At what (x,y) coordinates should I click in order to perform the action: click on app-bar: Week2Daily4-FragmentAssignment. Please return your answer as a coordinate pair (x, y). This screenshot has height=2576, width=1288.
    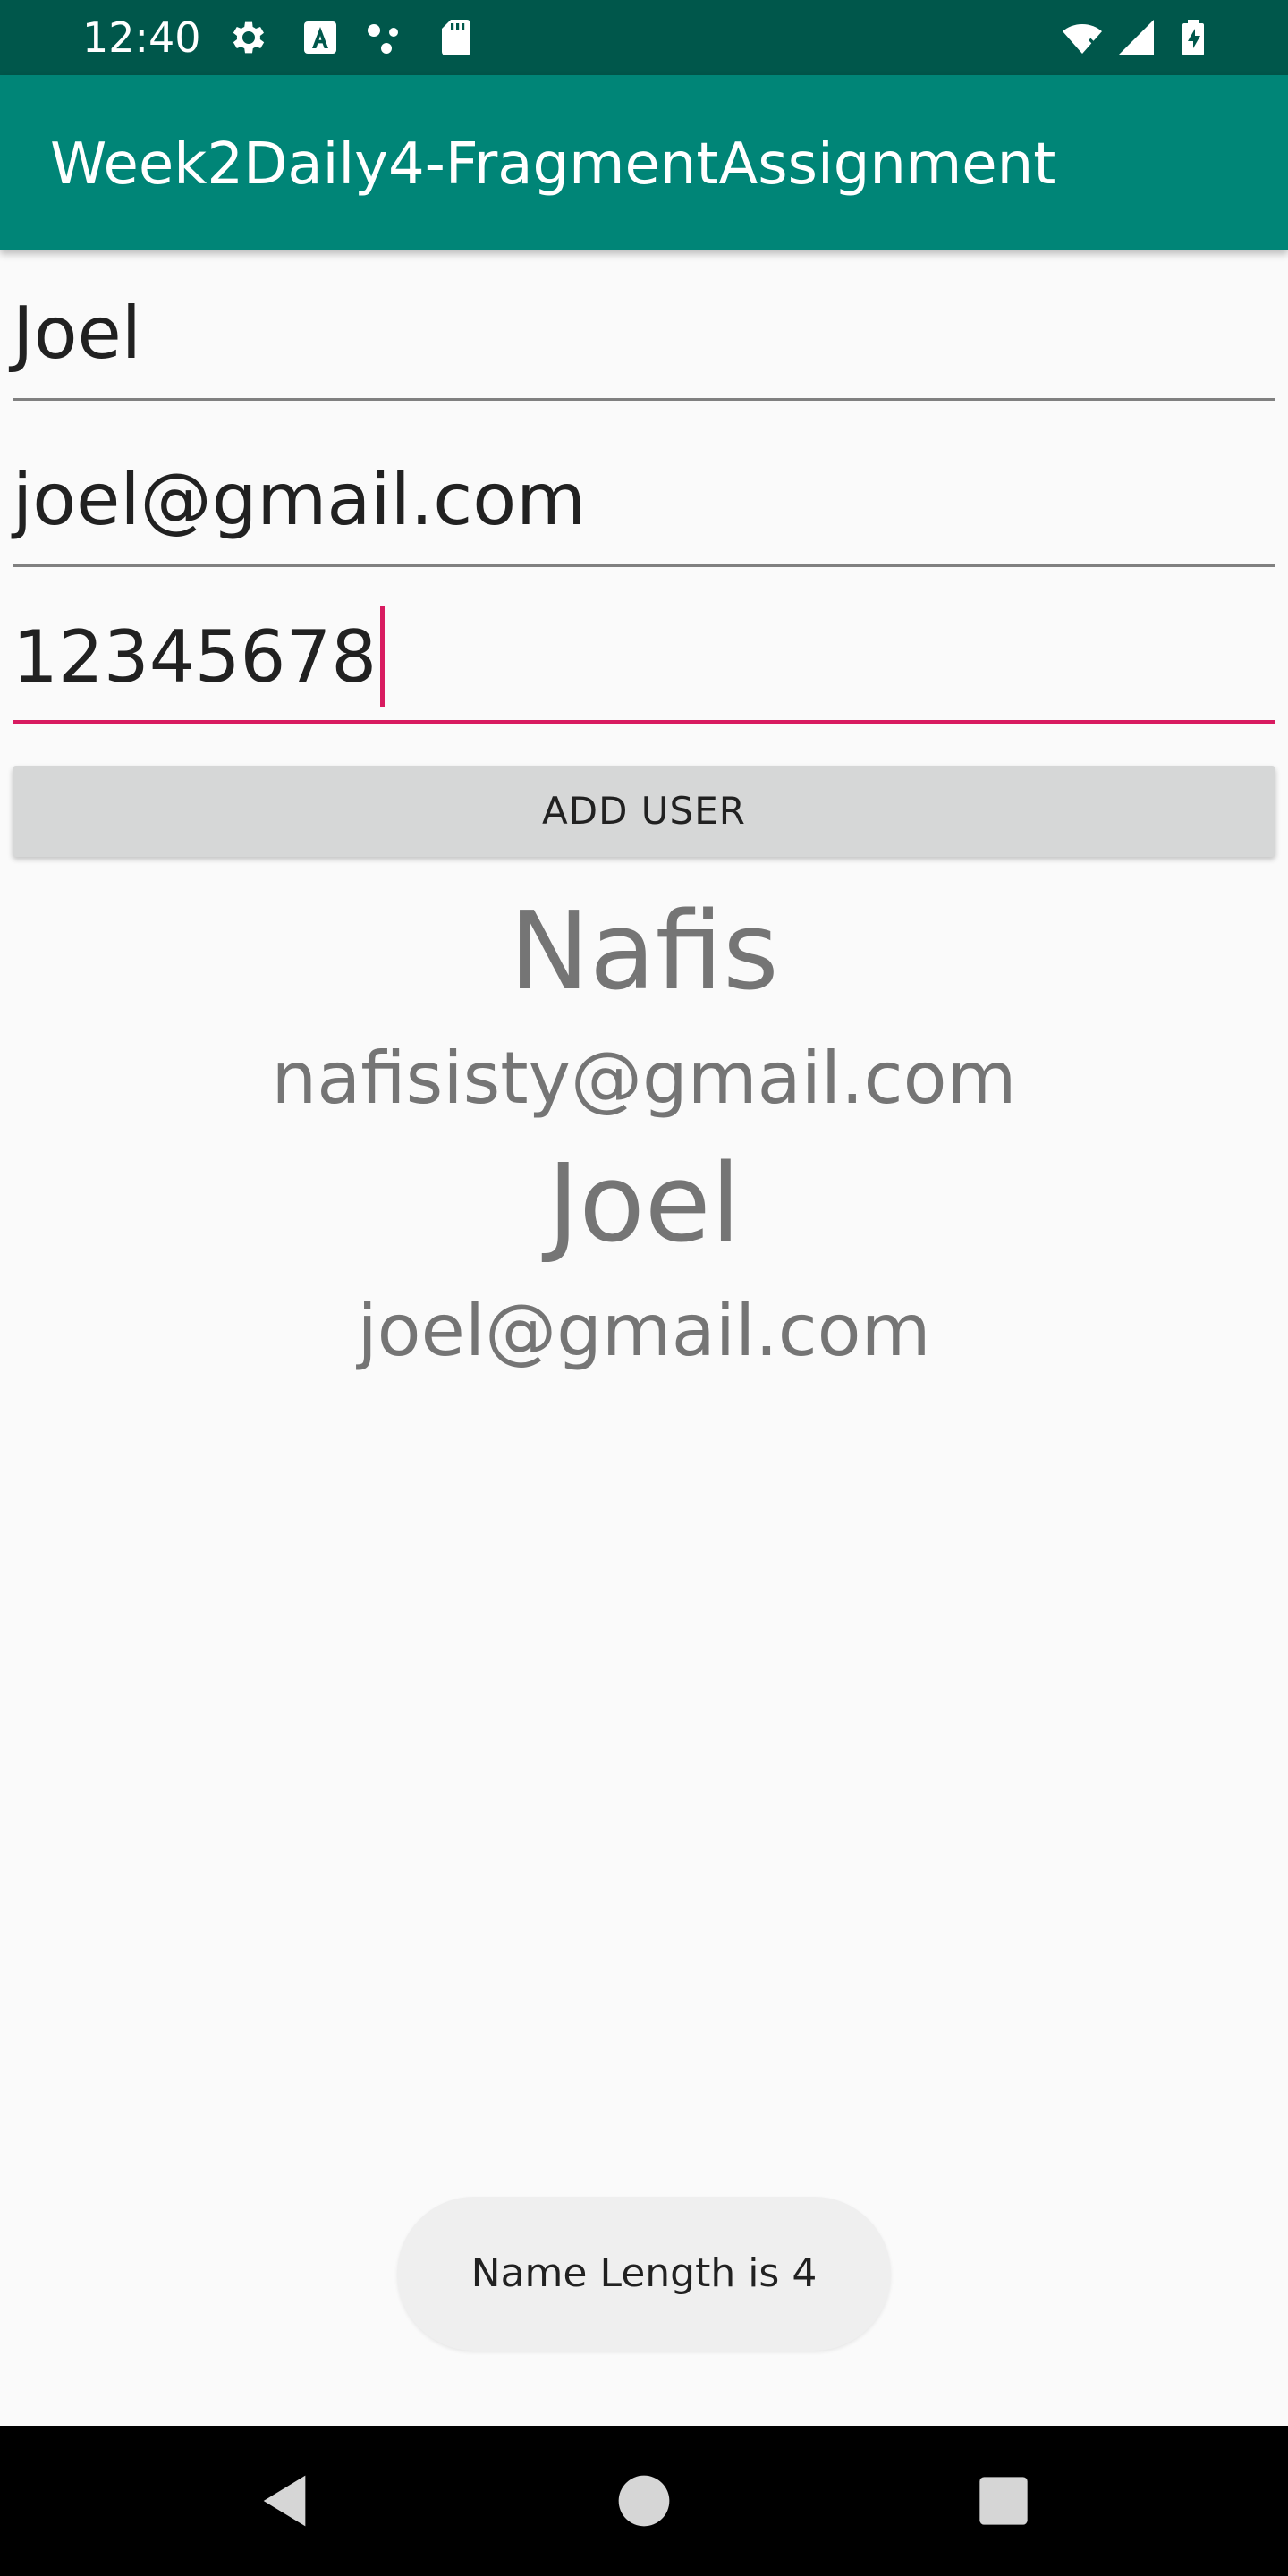
    Looking at the image, I should click on (644, 162).